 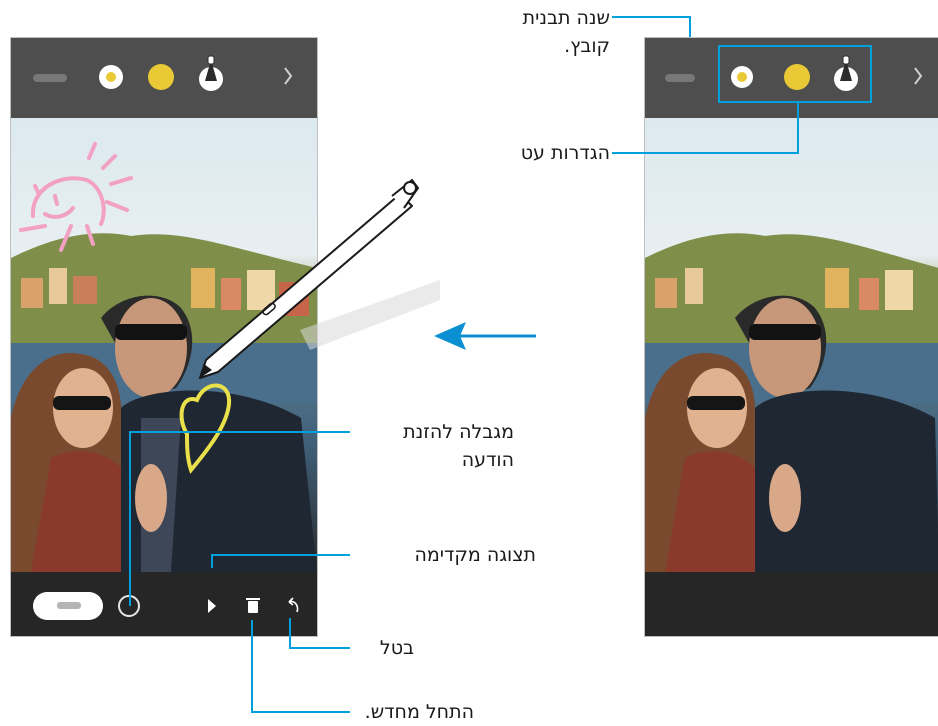 I want to click on label-change-template: שנה תבנית קובץ., so click(x=540, y=32).